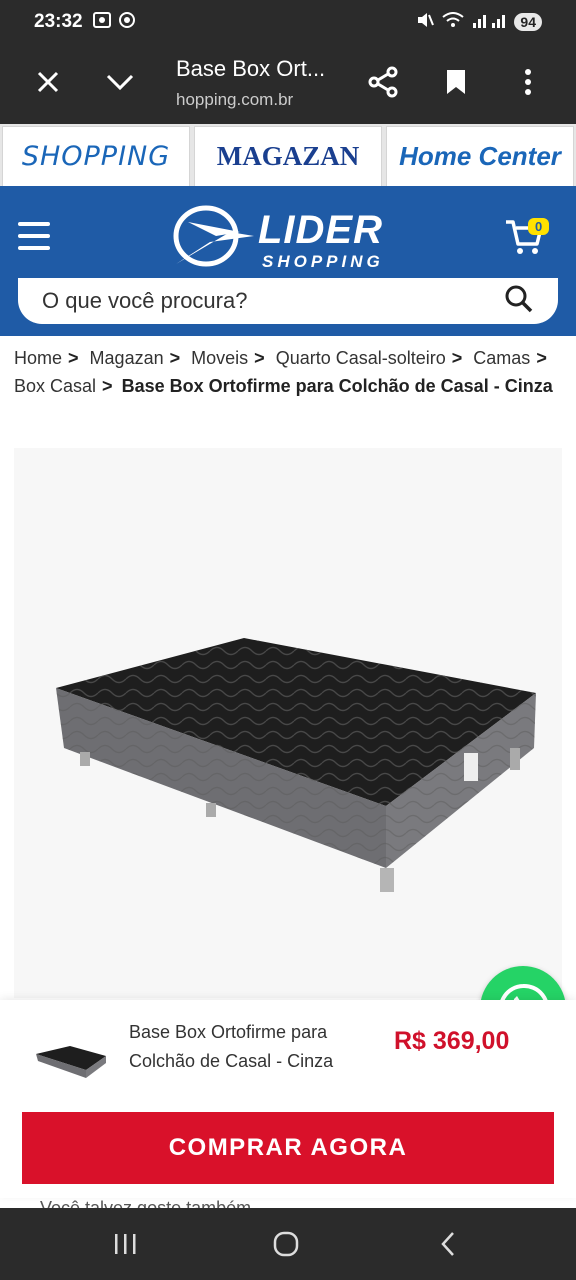  I want to click on site-logo: LIDER SHOPPING, so click(280, 237).